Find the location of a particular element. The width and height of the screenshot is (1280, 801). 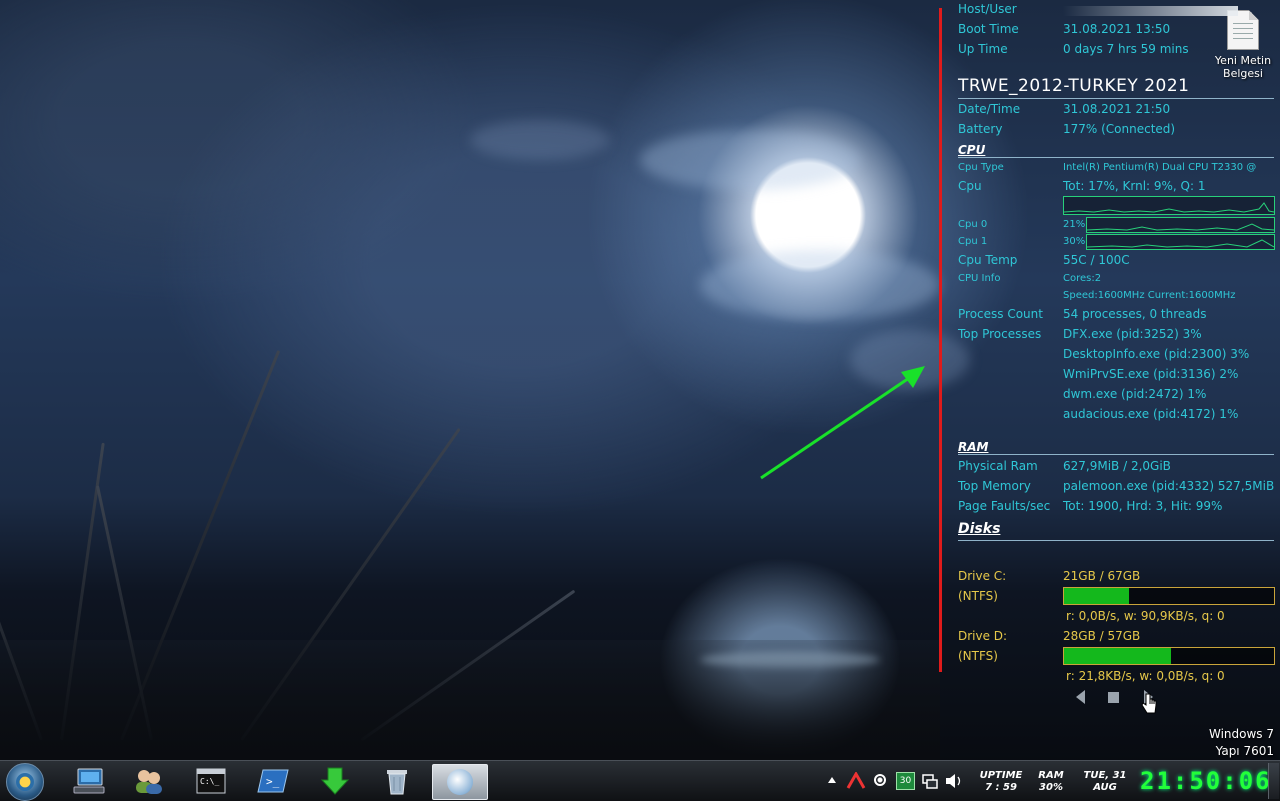

datetime-label: Date/Time is located at coordinates (989, 109).